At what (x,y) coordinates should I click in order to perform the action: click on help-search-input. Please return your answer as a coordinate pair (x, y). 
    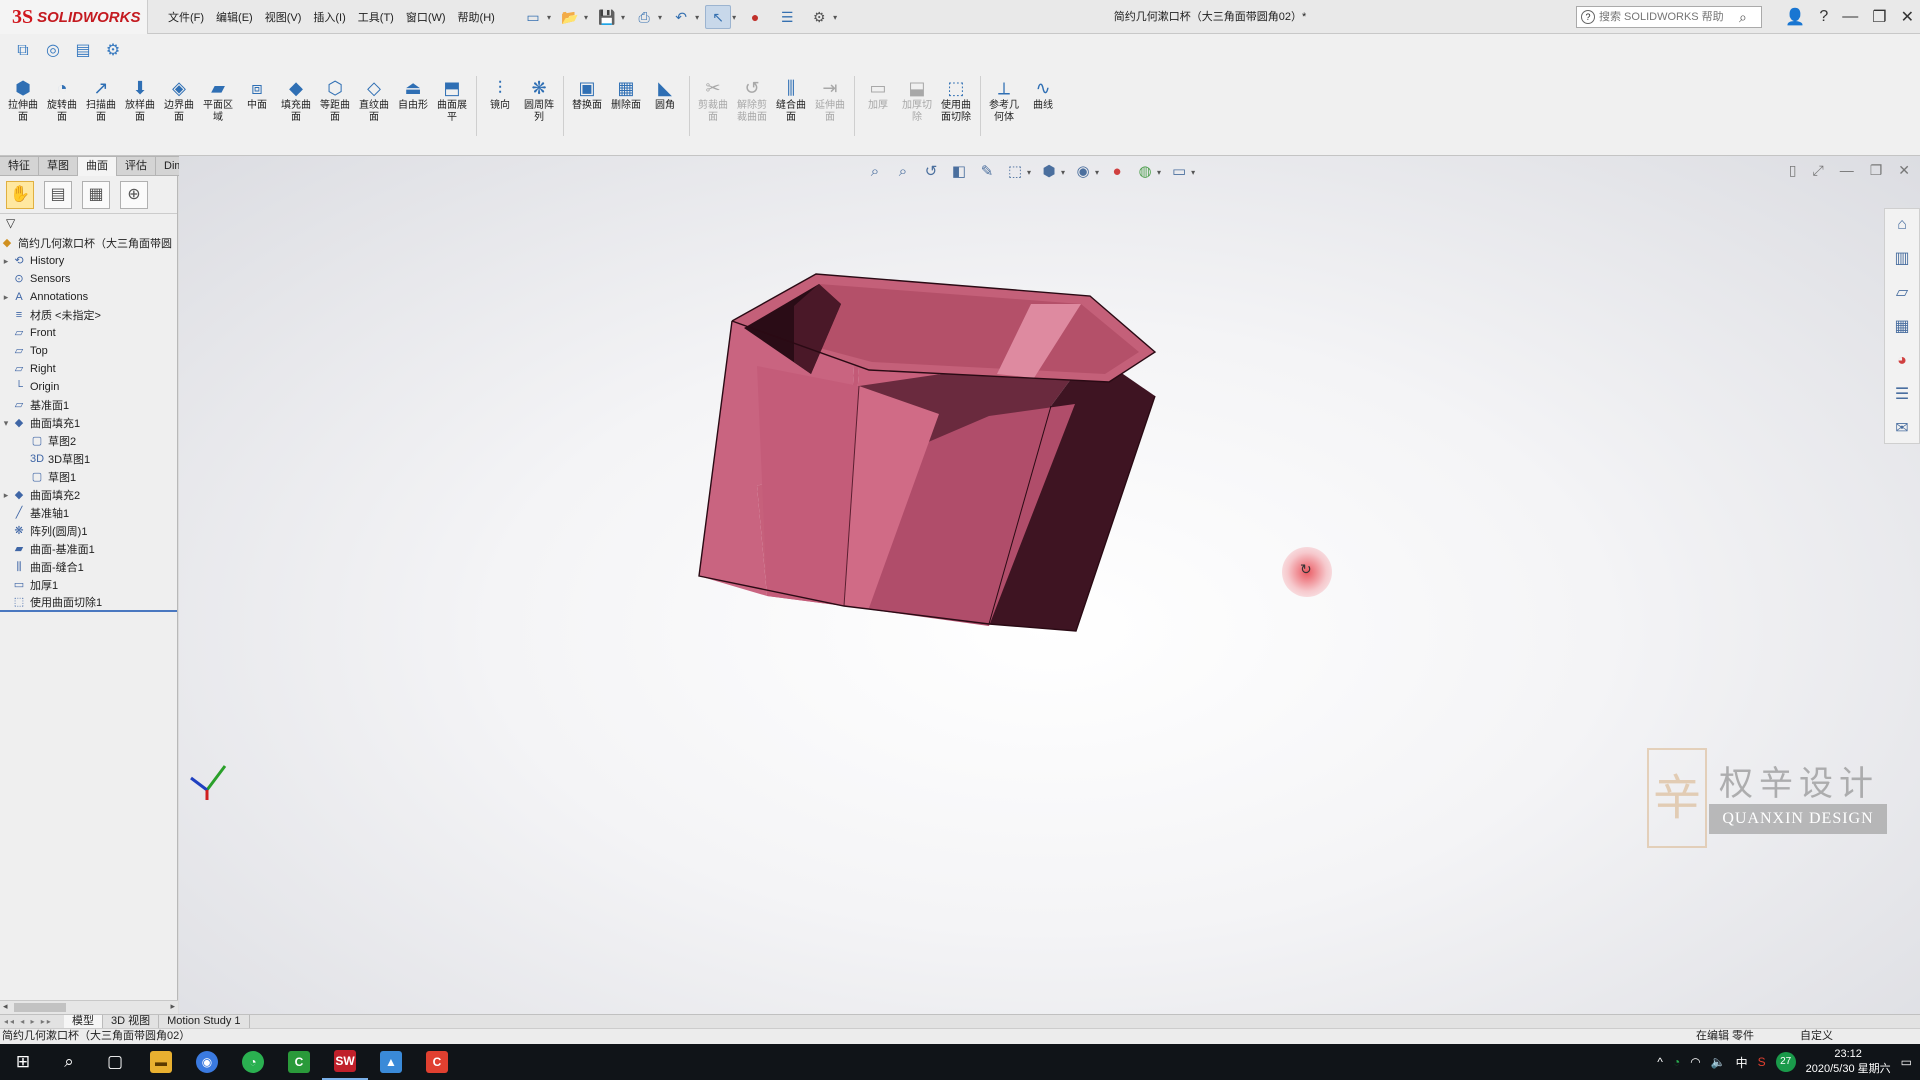
    Looking at the image, I should click on (1669, 17).